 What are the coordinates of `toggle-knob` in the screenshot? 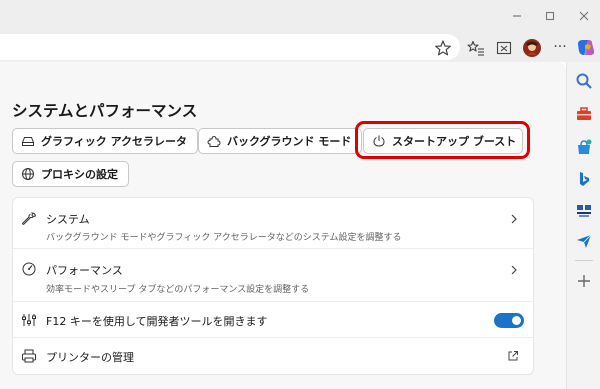 It's located at (516, 320).